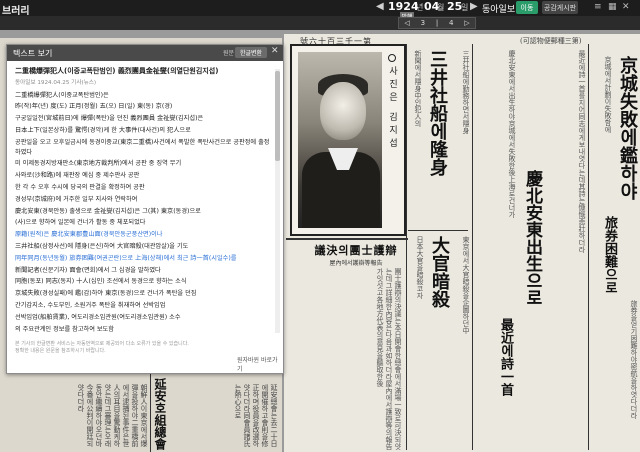  What do you see at coordinates (474, 6) in the screenshot?
I see `next-date-icon: ▶` at bounding box center [474, 6].